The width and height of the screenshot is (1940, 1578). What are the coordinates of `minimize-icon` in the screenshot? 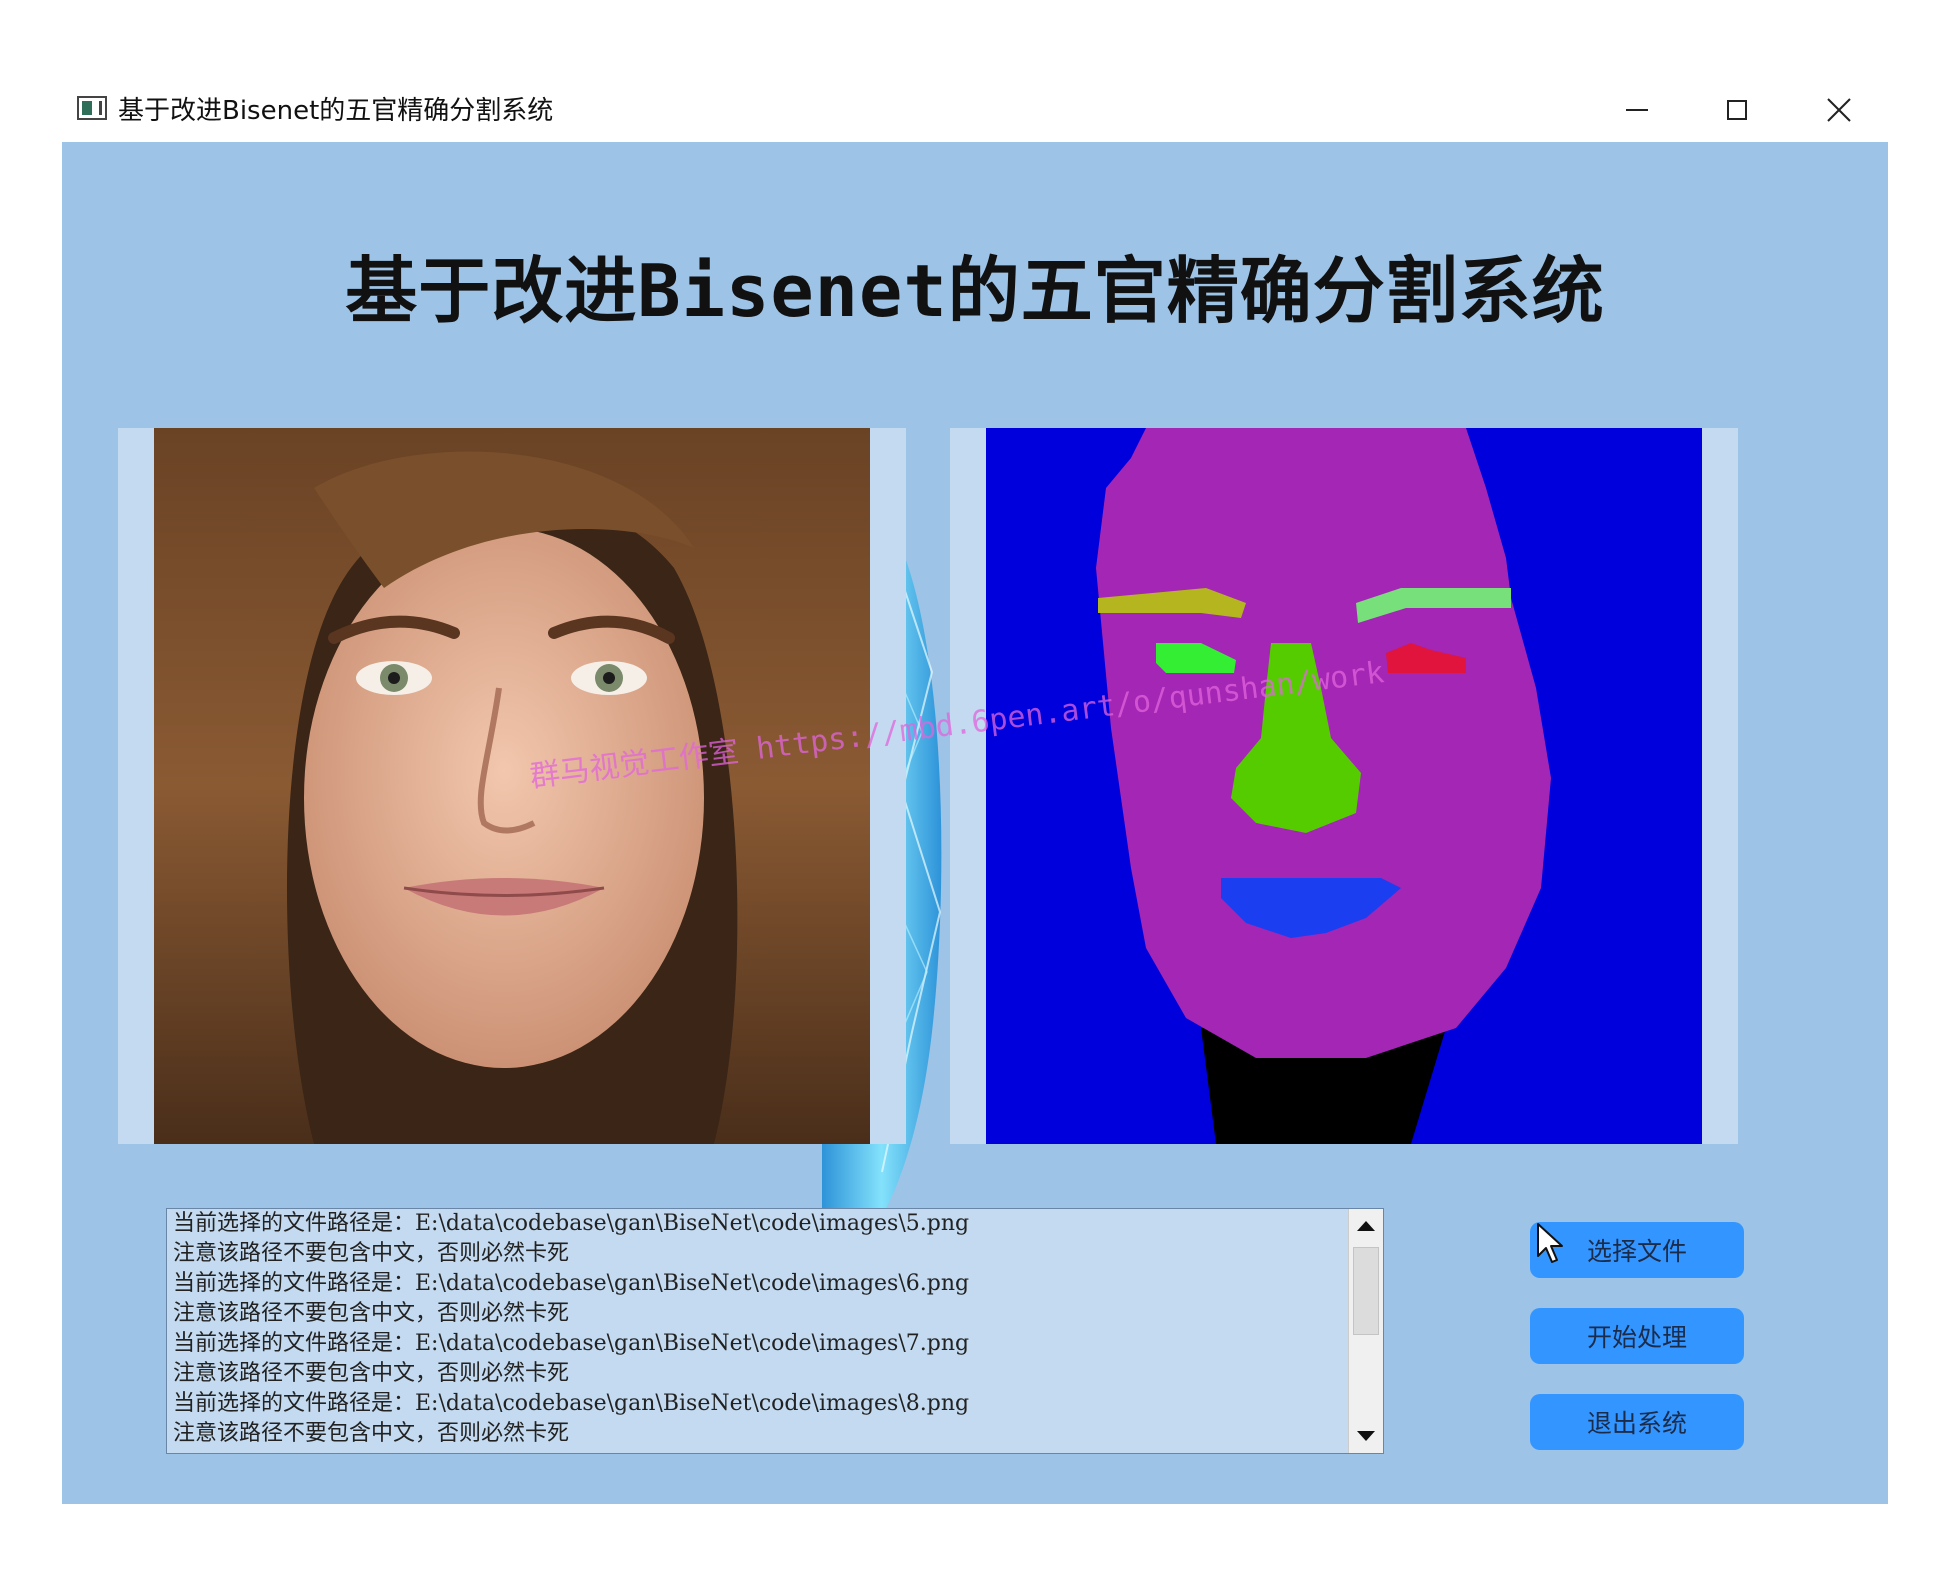 It's located at (1637, 110).